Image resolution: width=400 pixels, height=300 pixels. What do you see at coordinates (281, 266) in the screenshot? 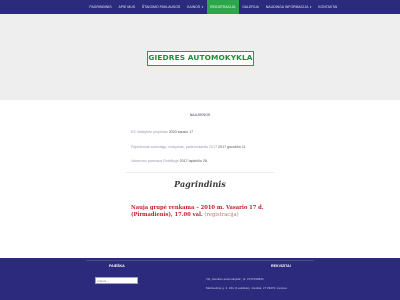
I see `contacts-title: REKVIZITAI` at bounding box center [281, 266].